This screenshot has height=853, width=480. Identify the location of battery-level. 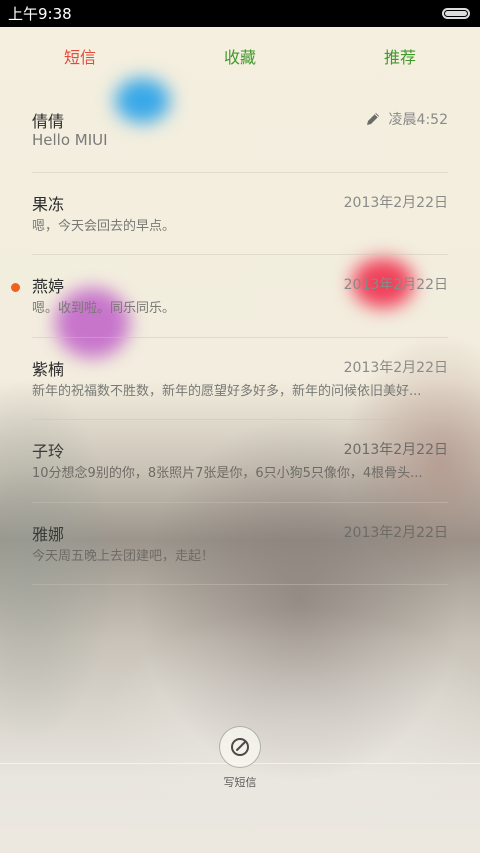
(456, 13).